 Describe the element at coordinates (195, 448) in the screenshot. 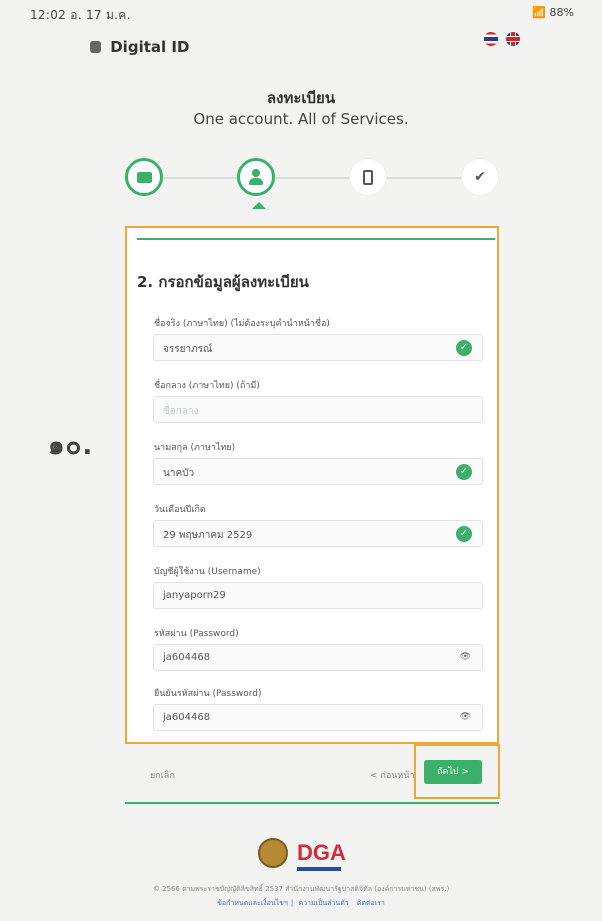

I see `last-name-label: นามสกุล (ภาษาไทย)` at that location.